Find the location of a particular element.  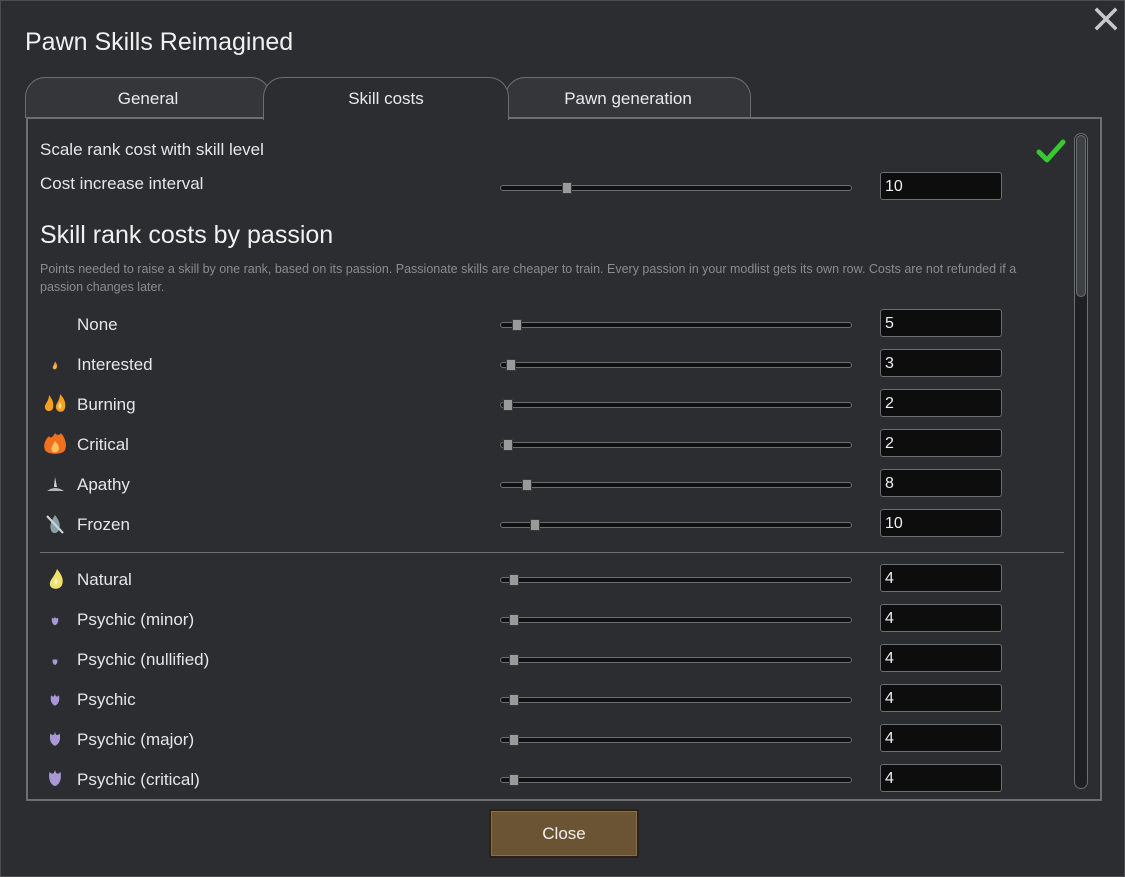

cost-interval-label: Cost increase interval is located at coordinates (122, 183).